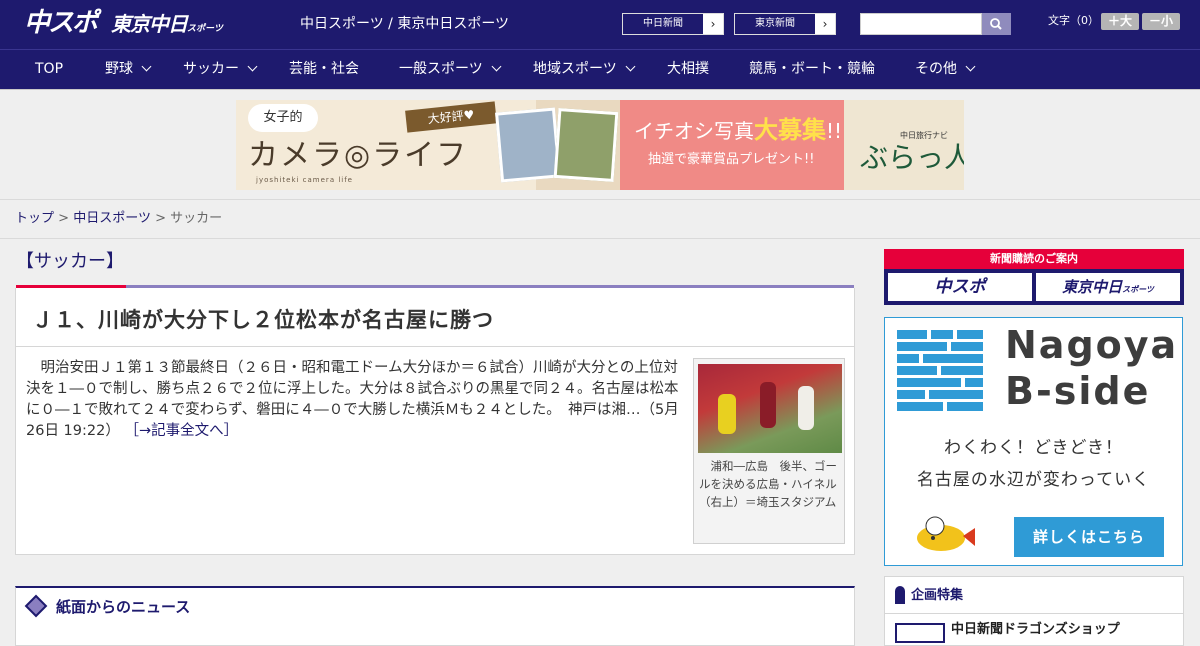 The height and width of the screenshot is (646, 1200). Describe the element at coordinates (211, 69) in the screenshot. I see `nav-label: サッカー` at that location.